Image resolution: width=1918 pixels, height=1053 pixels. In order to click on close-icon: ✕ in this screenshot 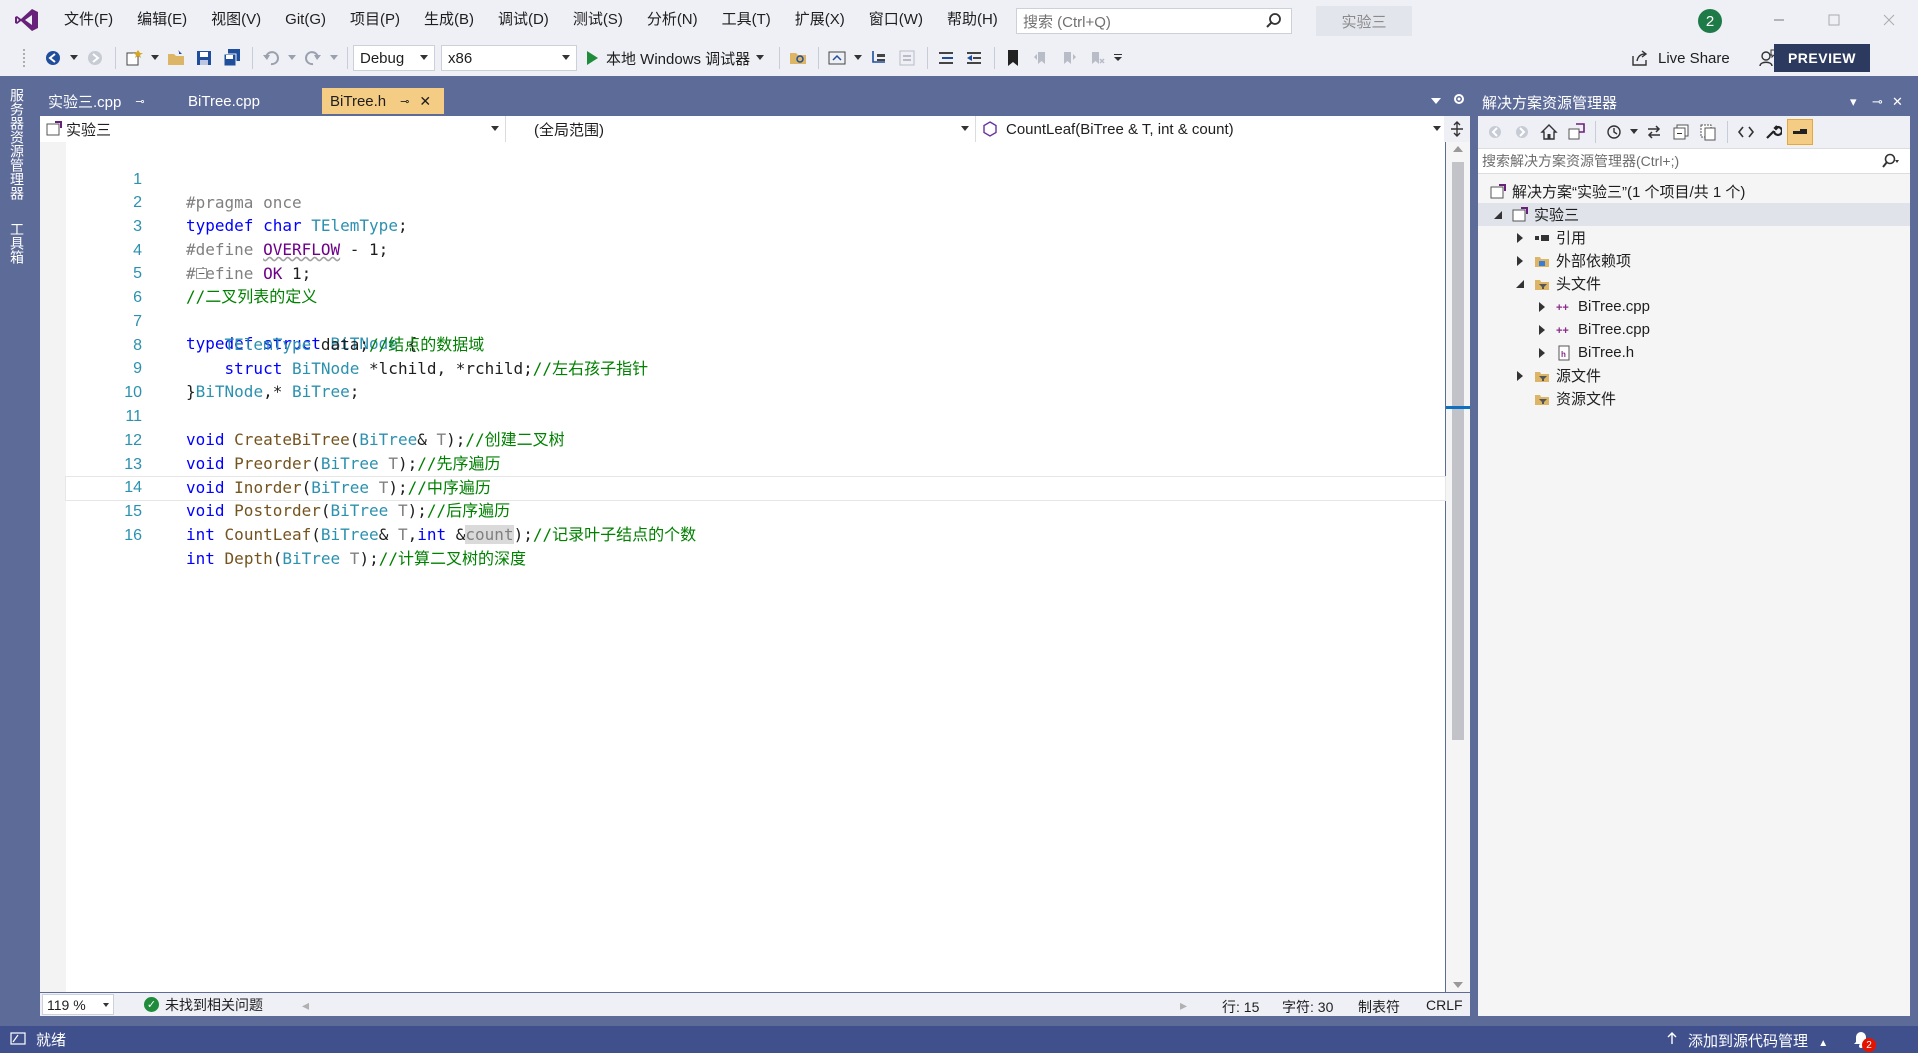, I will do `click(1897, 102)`.